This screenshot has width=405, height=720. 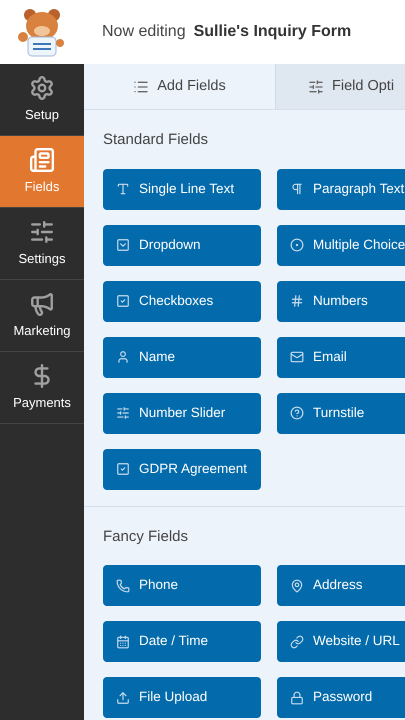 I want to click on field-button: Dropdown, so click(x=182, y=245).